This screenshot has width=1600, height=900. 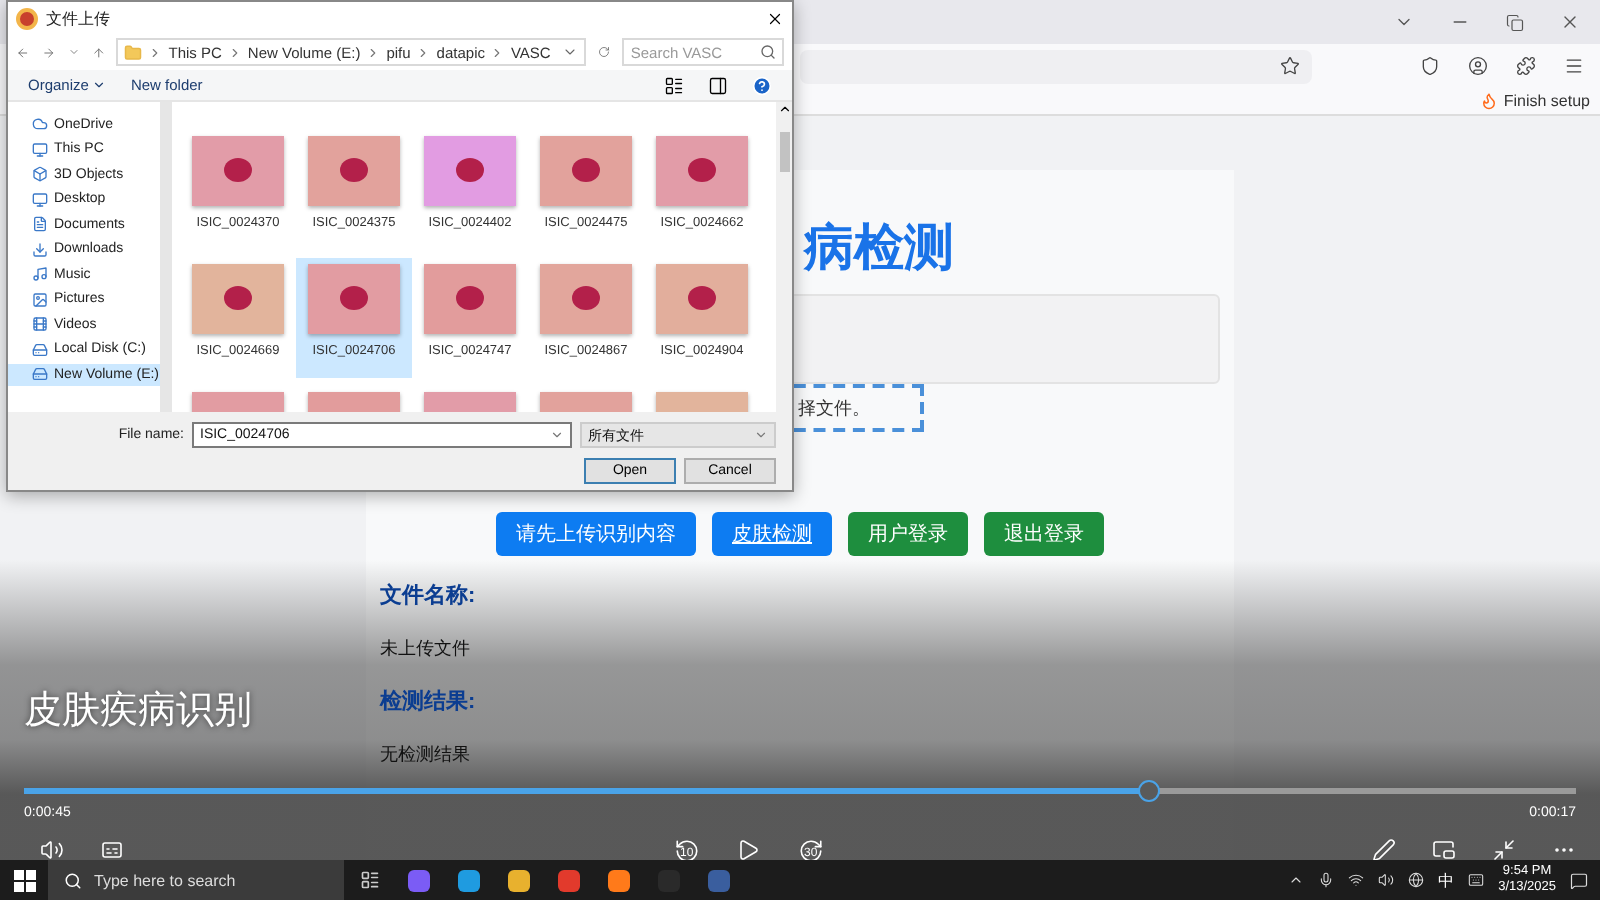 I want to click on captions-button, so click(x=112, y=849).